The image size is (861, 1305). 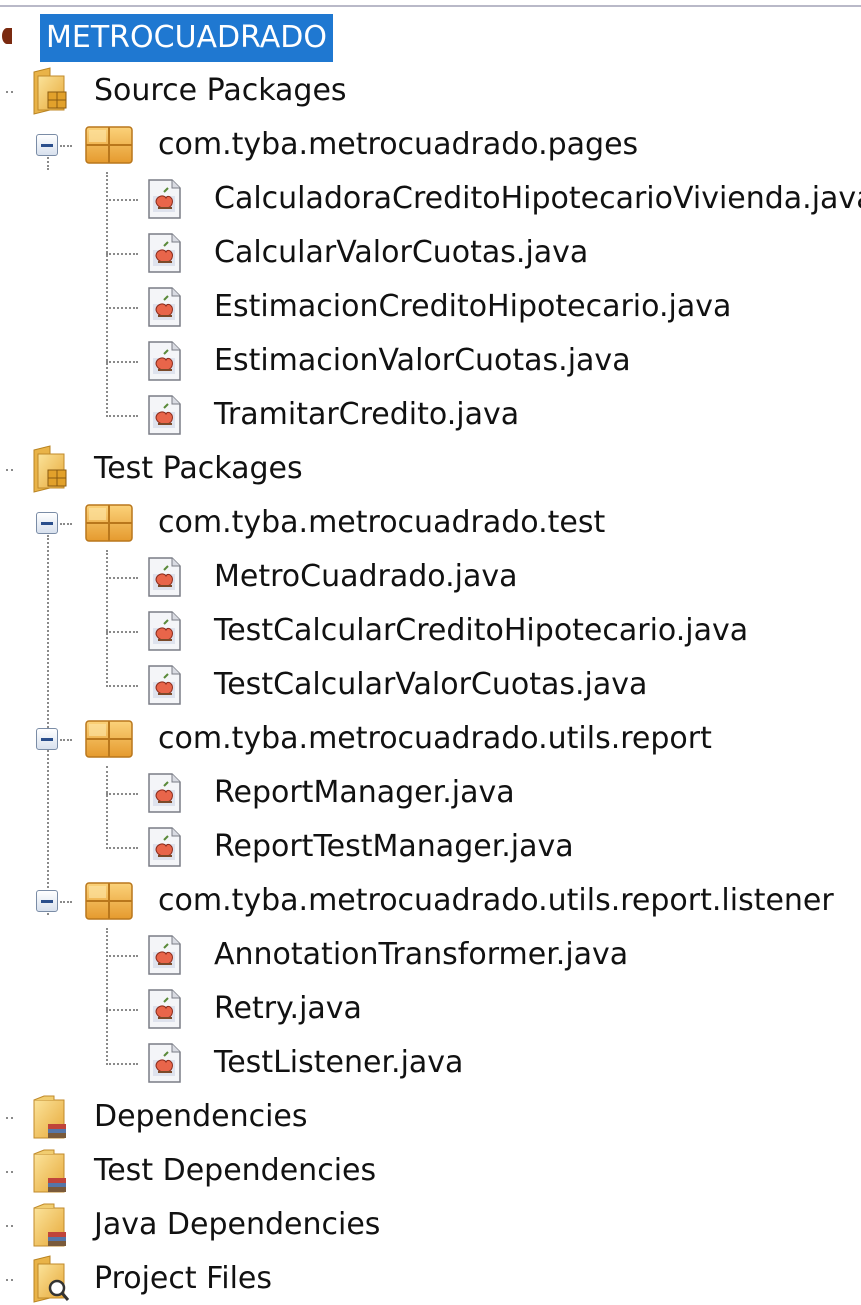 What do you see at coordinates (339, 1062) in the screenshot?
I see `node-label: TestListener.java` at bounding box center [339, 1062].